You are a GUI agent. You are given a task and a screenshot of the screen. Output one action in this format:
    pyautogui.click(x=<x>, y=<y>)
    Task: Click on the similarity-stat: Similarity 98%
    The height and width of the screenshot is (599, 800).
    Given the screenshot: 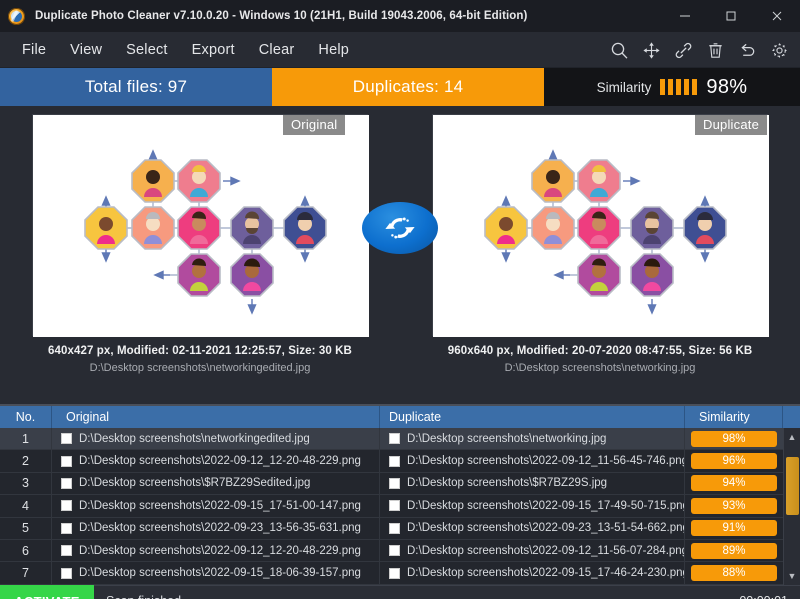 What is the action you would take?
    pyautogui.click(x=672, y=87)
    